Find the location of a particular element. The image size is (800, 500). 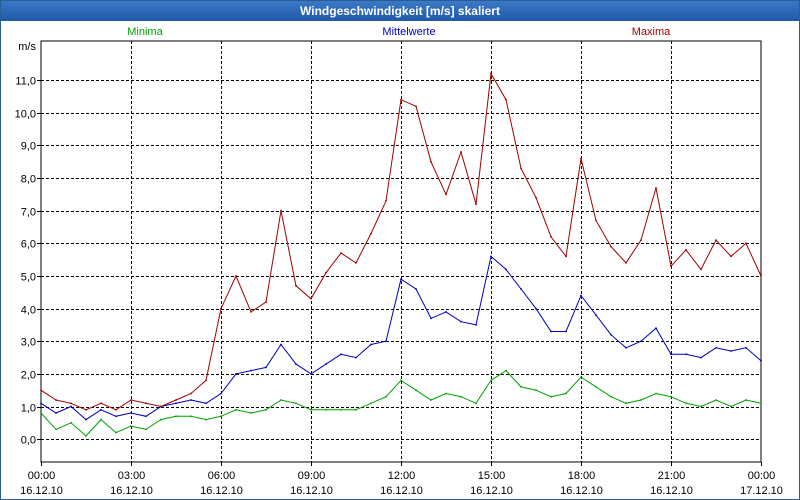

y-tick-label: 3,0 is located at coordinates (28, 343).